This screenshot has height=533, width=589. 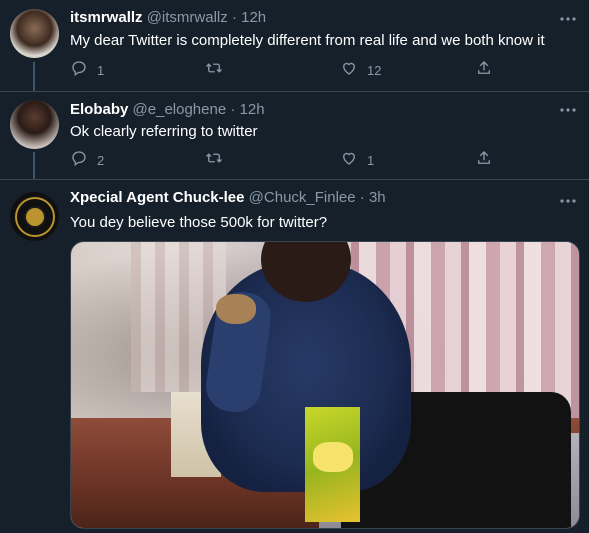 What do you see at coordinates (164, 131) in the screenshot?
I see `tweet-text: Ok clearly referring to twitter` at bounding box center [164, 131].